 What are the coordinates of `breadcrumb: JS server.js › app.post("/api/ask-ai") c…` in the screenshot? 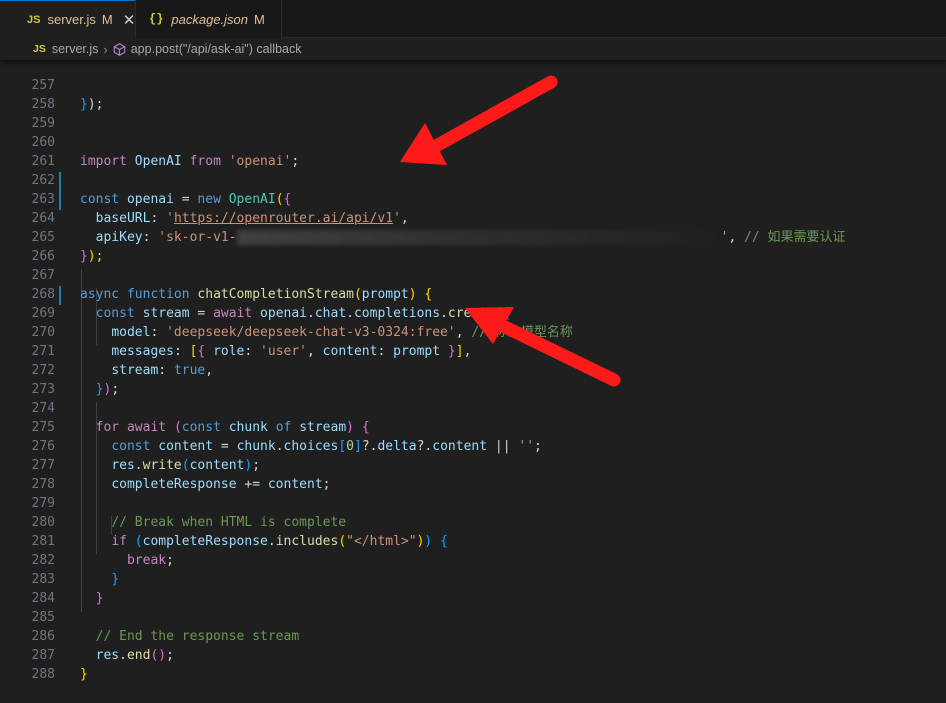 It's located at (473, 49).